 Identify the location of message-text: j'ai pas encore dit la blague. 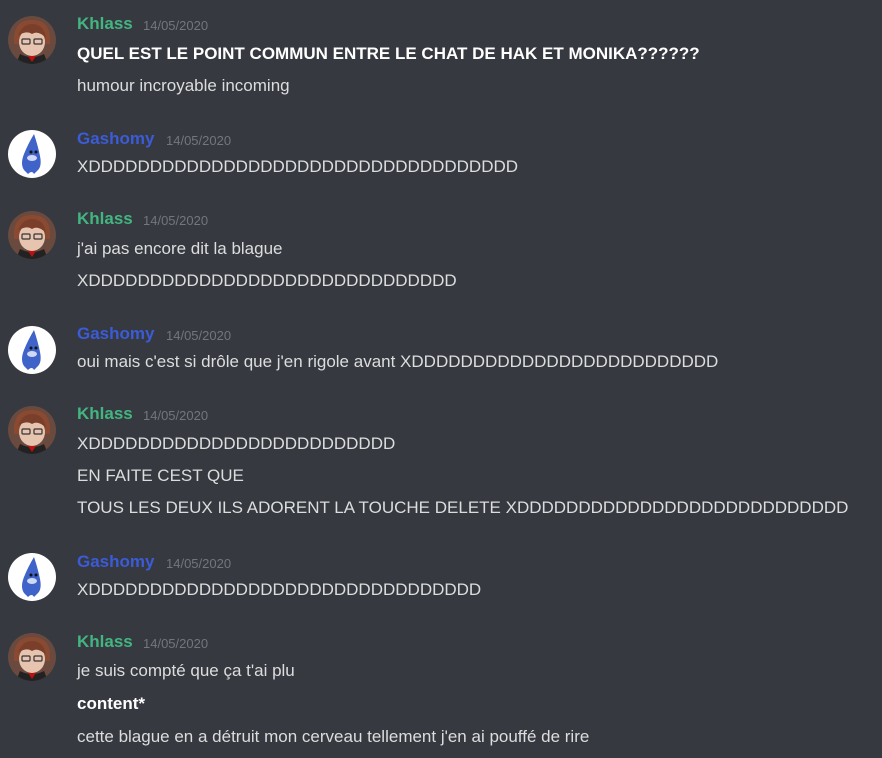
(180, 248).